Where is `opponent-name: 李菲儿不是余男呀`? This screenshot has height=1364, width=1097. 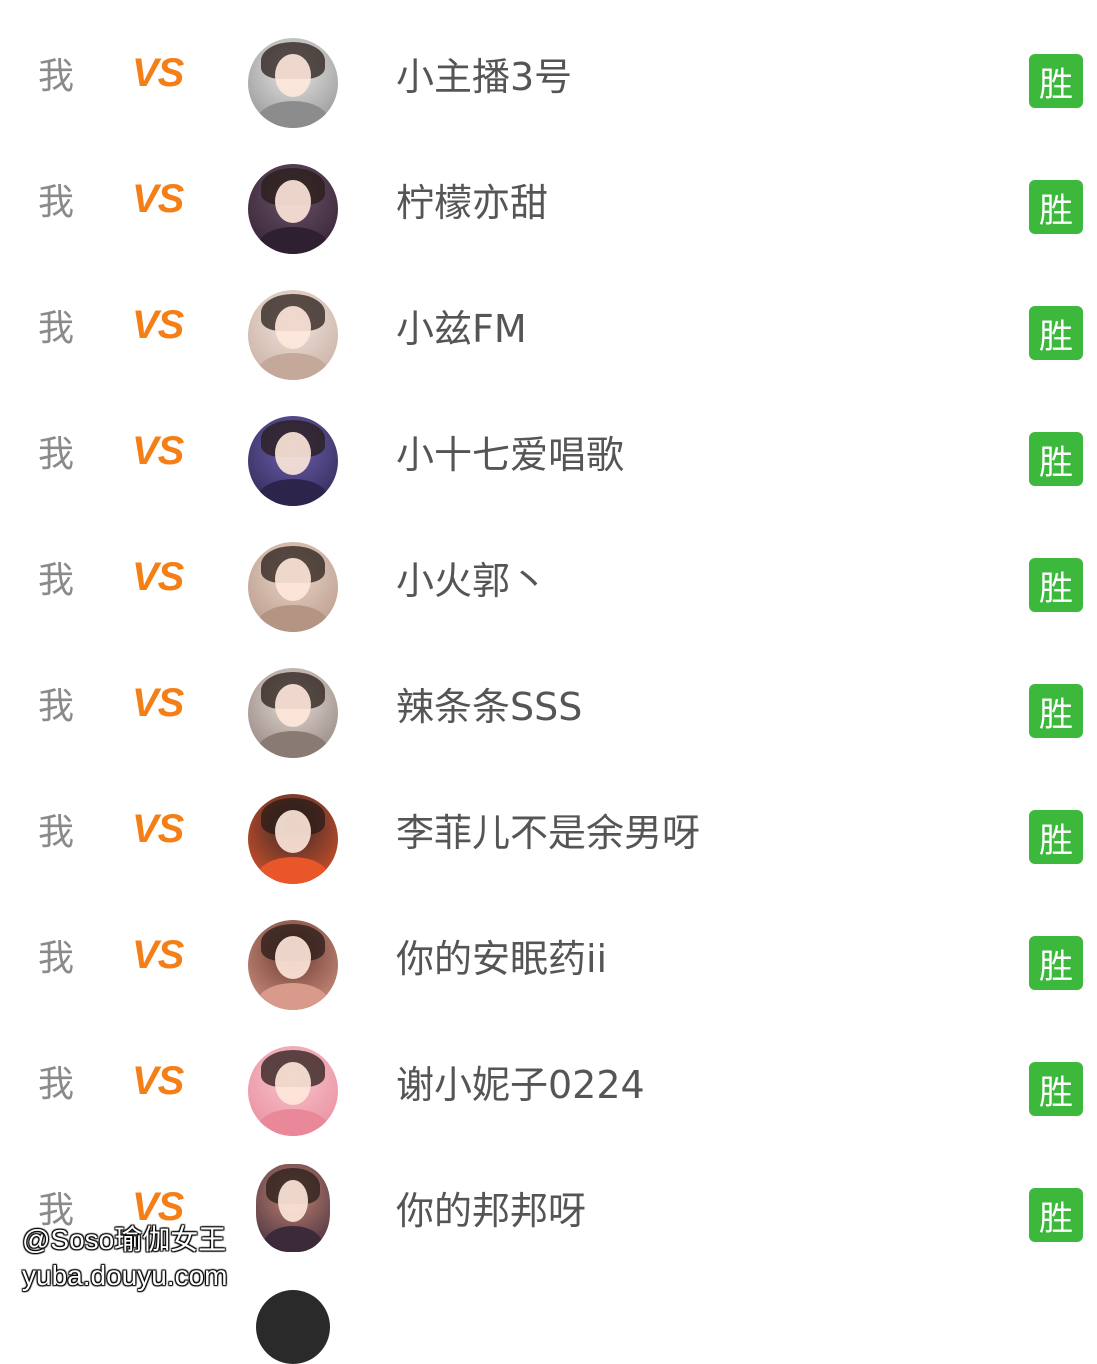 opponent-name: 李菲儿不是余男呀 is located at coordinates (548, 829).